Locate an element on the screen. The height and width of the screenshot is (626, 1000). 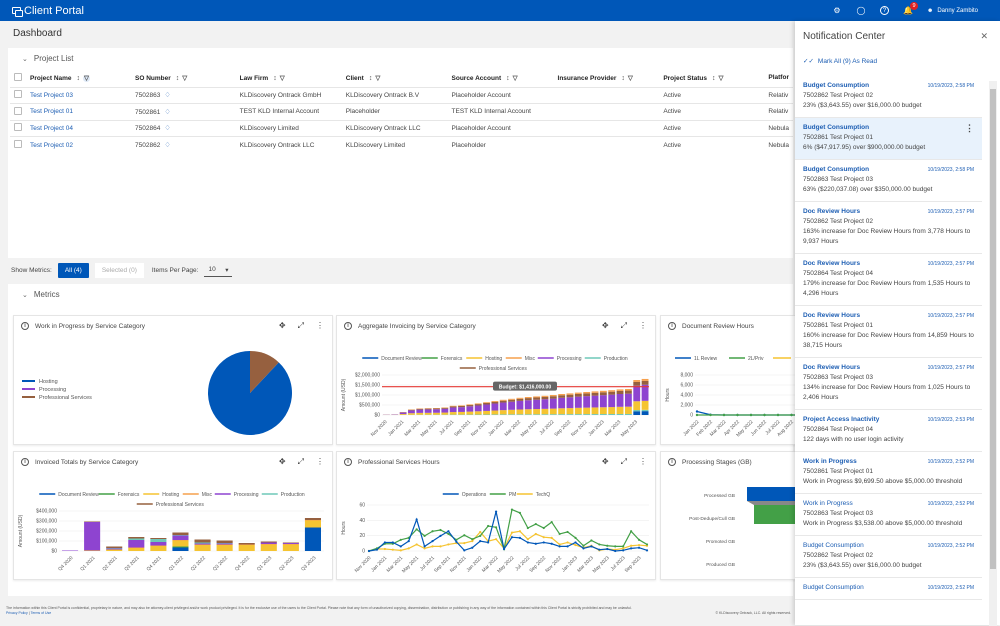
items-per-page-select: 10▾ is located at coordinates (218, 270).